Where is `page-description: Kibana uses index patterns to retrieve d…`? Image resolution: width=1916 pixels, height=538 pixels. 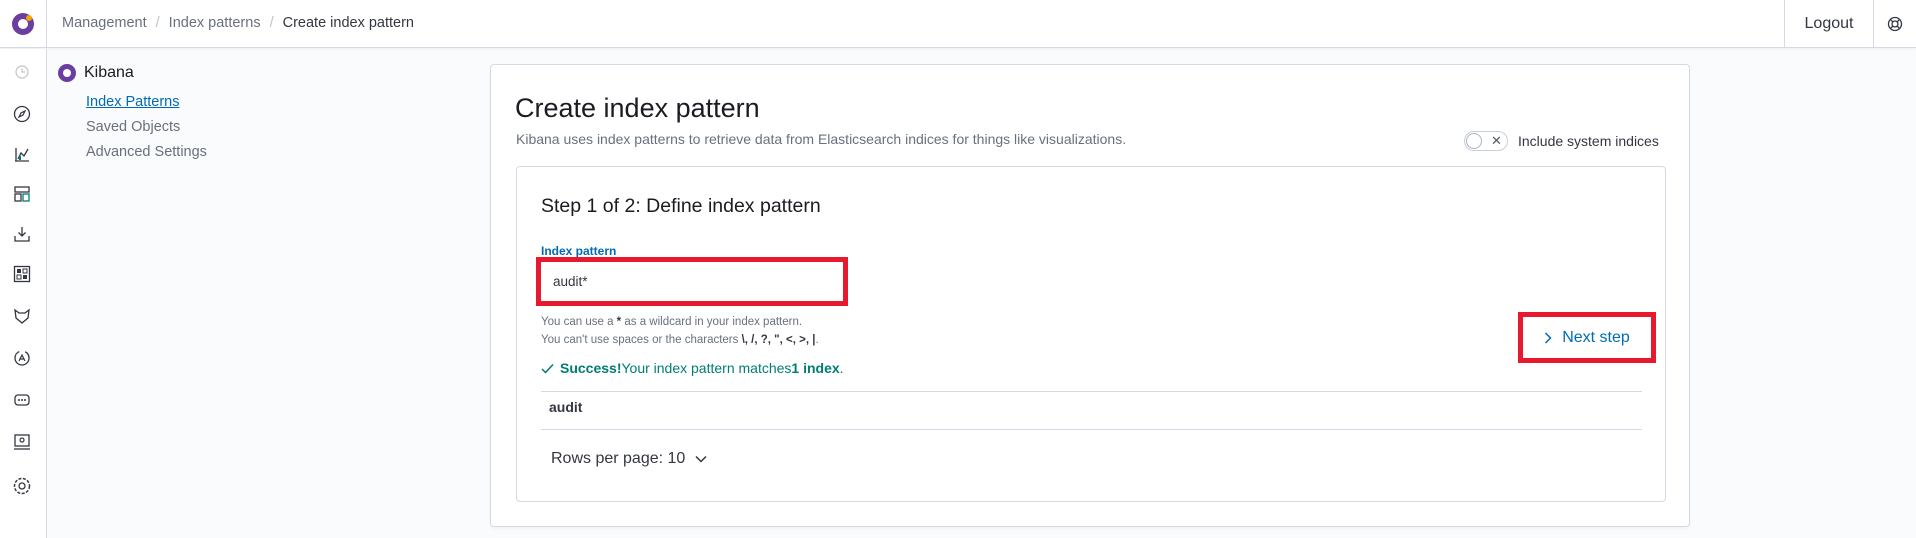
page-description: Kibana uses index patterns to retrieve d… is located at coordinates (821, 139).